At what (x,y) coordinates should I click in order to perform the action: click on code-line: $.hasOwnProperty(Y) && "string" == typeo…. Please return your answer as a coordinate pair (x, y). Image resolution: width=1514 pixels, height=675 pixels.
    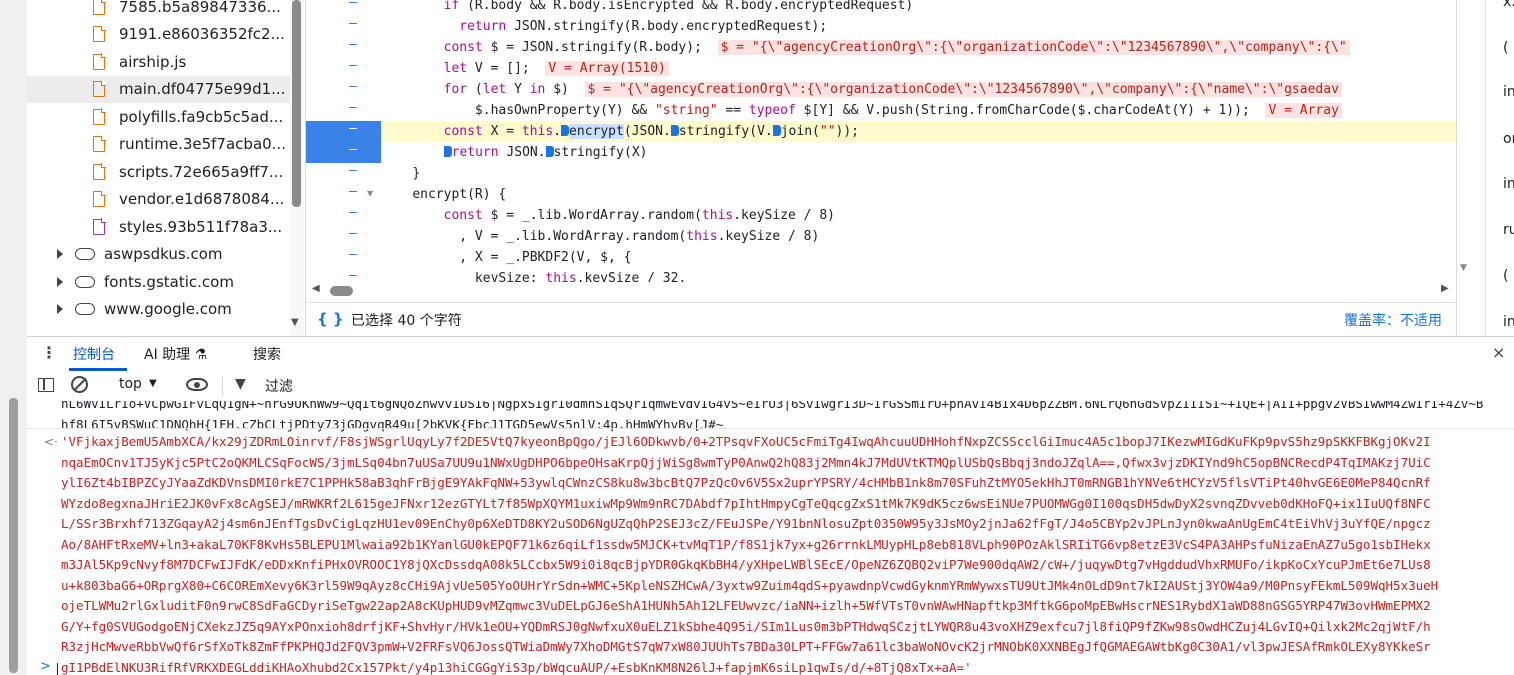
    Looking at the image, I should click on (918, 110).